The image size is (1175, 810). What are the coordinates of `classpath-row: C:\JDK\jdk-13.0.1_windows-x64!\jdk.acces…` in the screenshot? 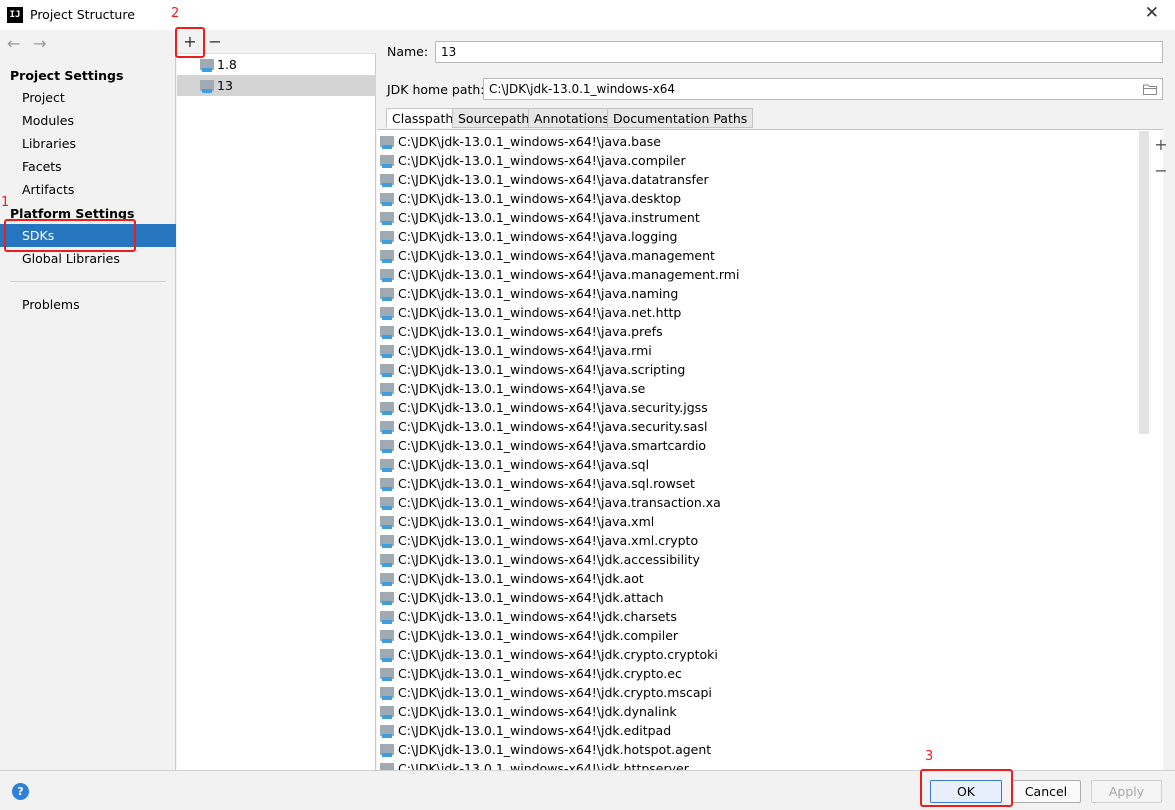 It's located at (538, 559).